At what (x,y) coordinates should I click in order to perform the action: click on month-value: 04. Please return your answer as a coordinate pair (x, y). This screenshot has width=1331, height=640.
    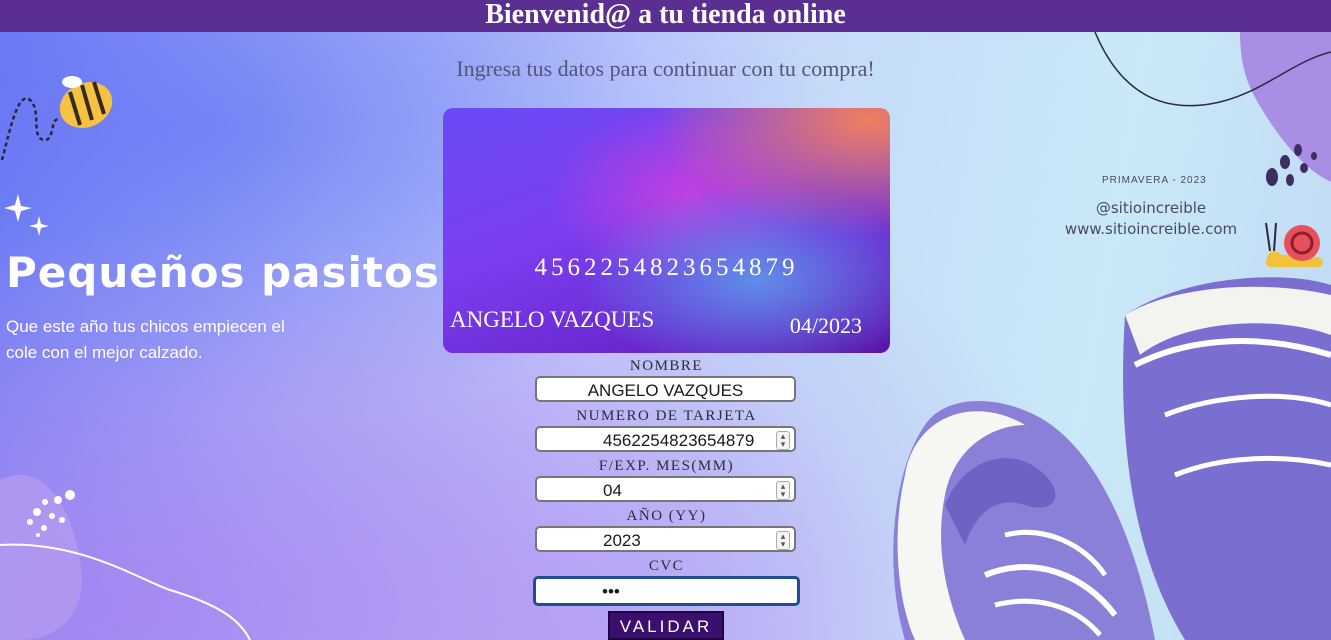
    Looking at the image, I should click on (612, 490).